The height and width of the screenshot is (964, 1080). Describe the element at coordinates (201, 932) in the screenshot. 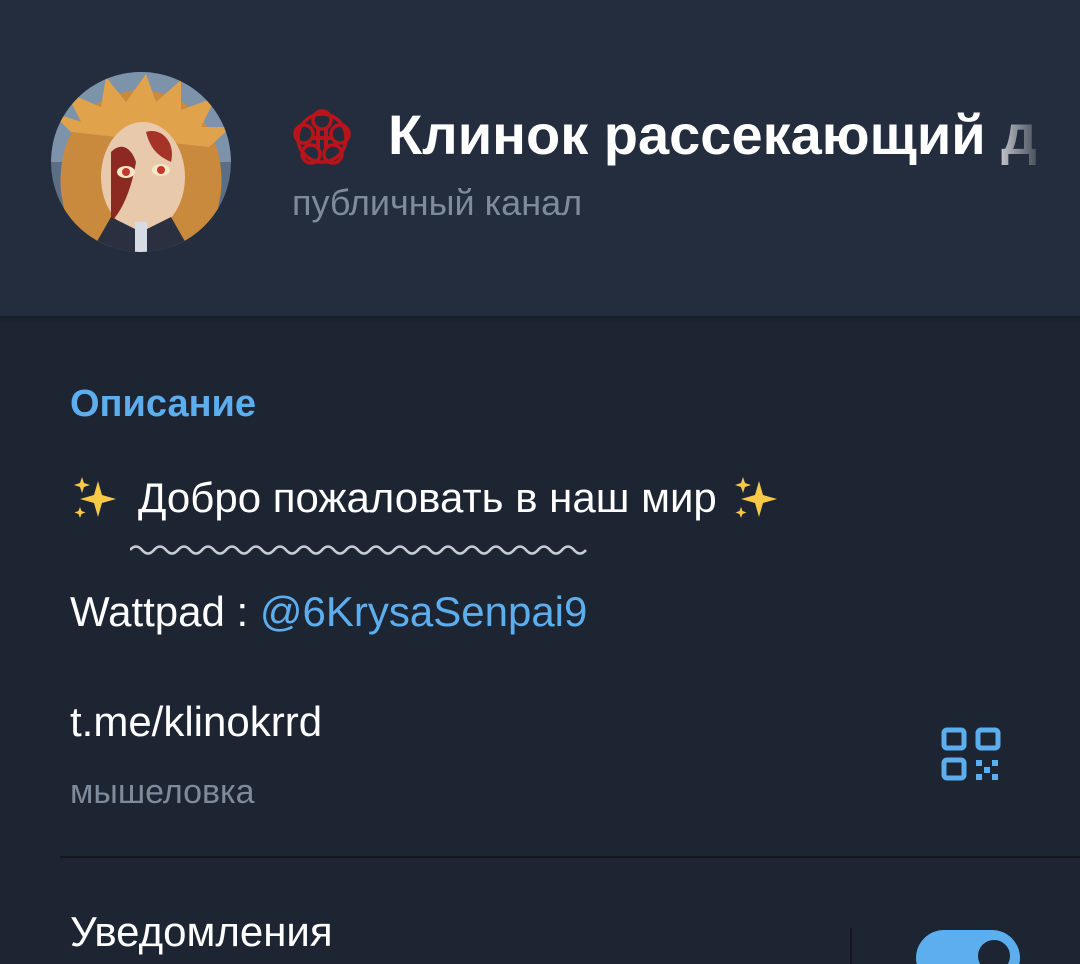

I see `notifications-label: Уведомления` at that location.